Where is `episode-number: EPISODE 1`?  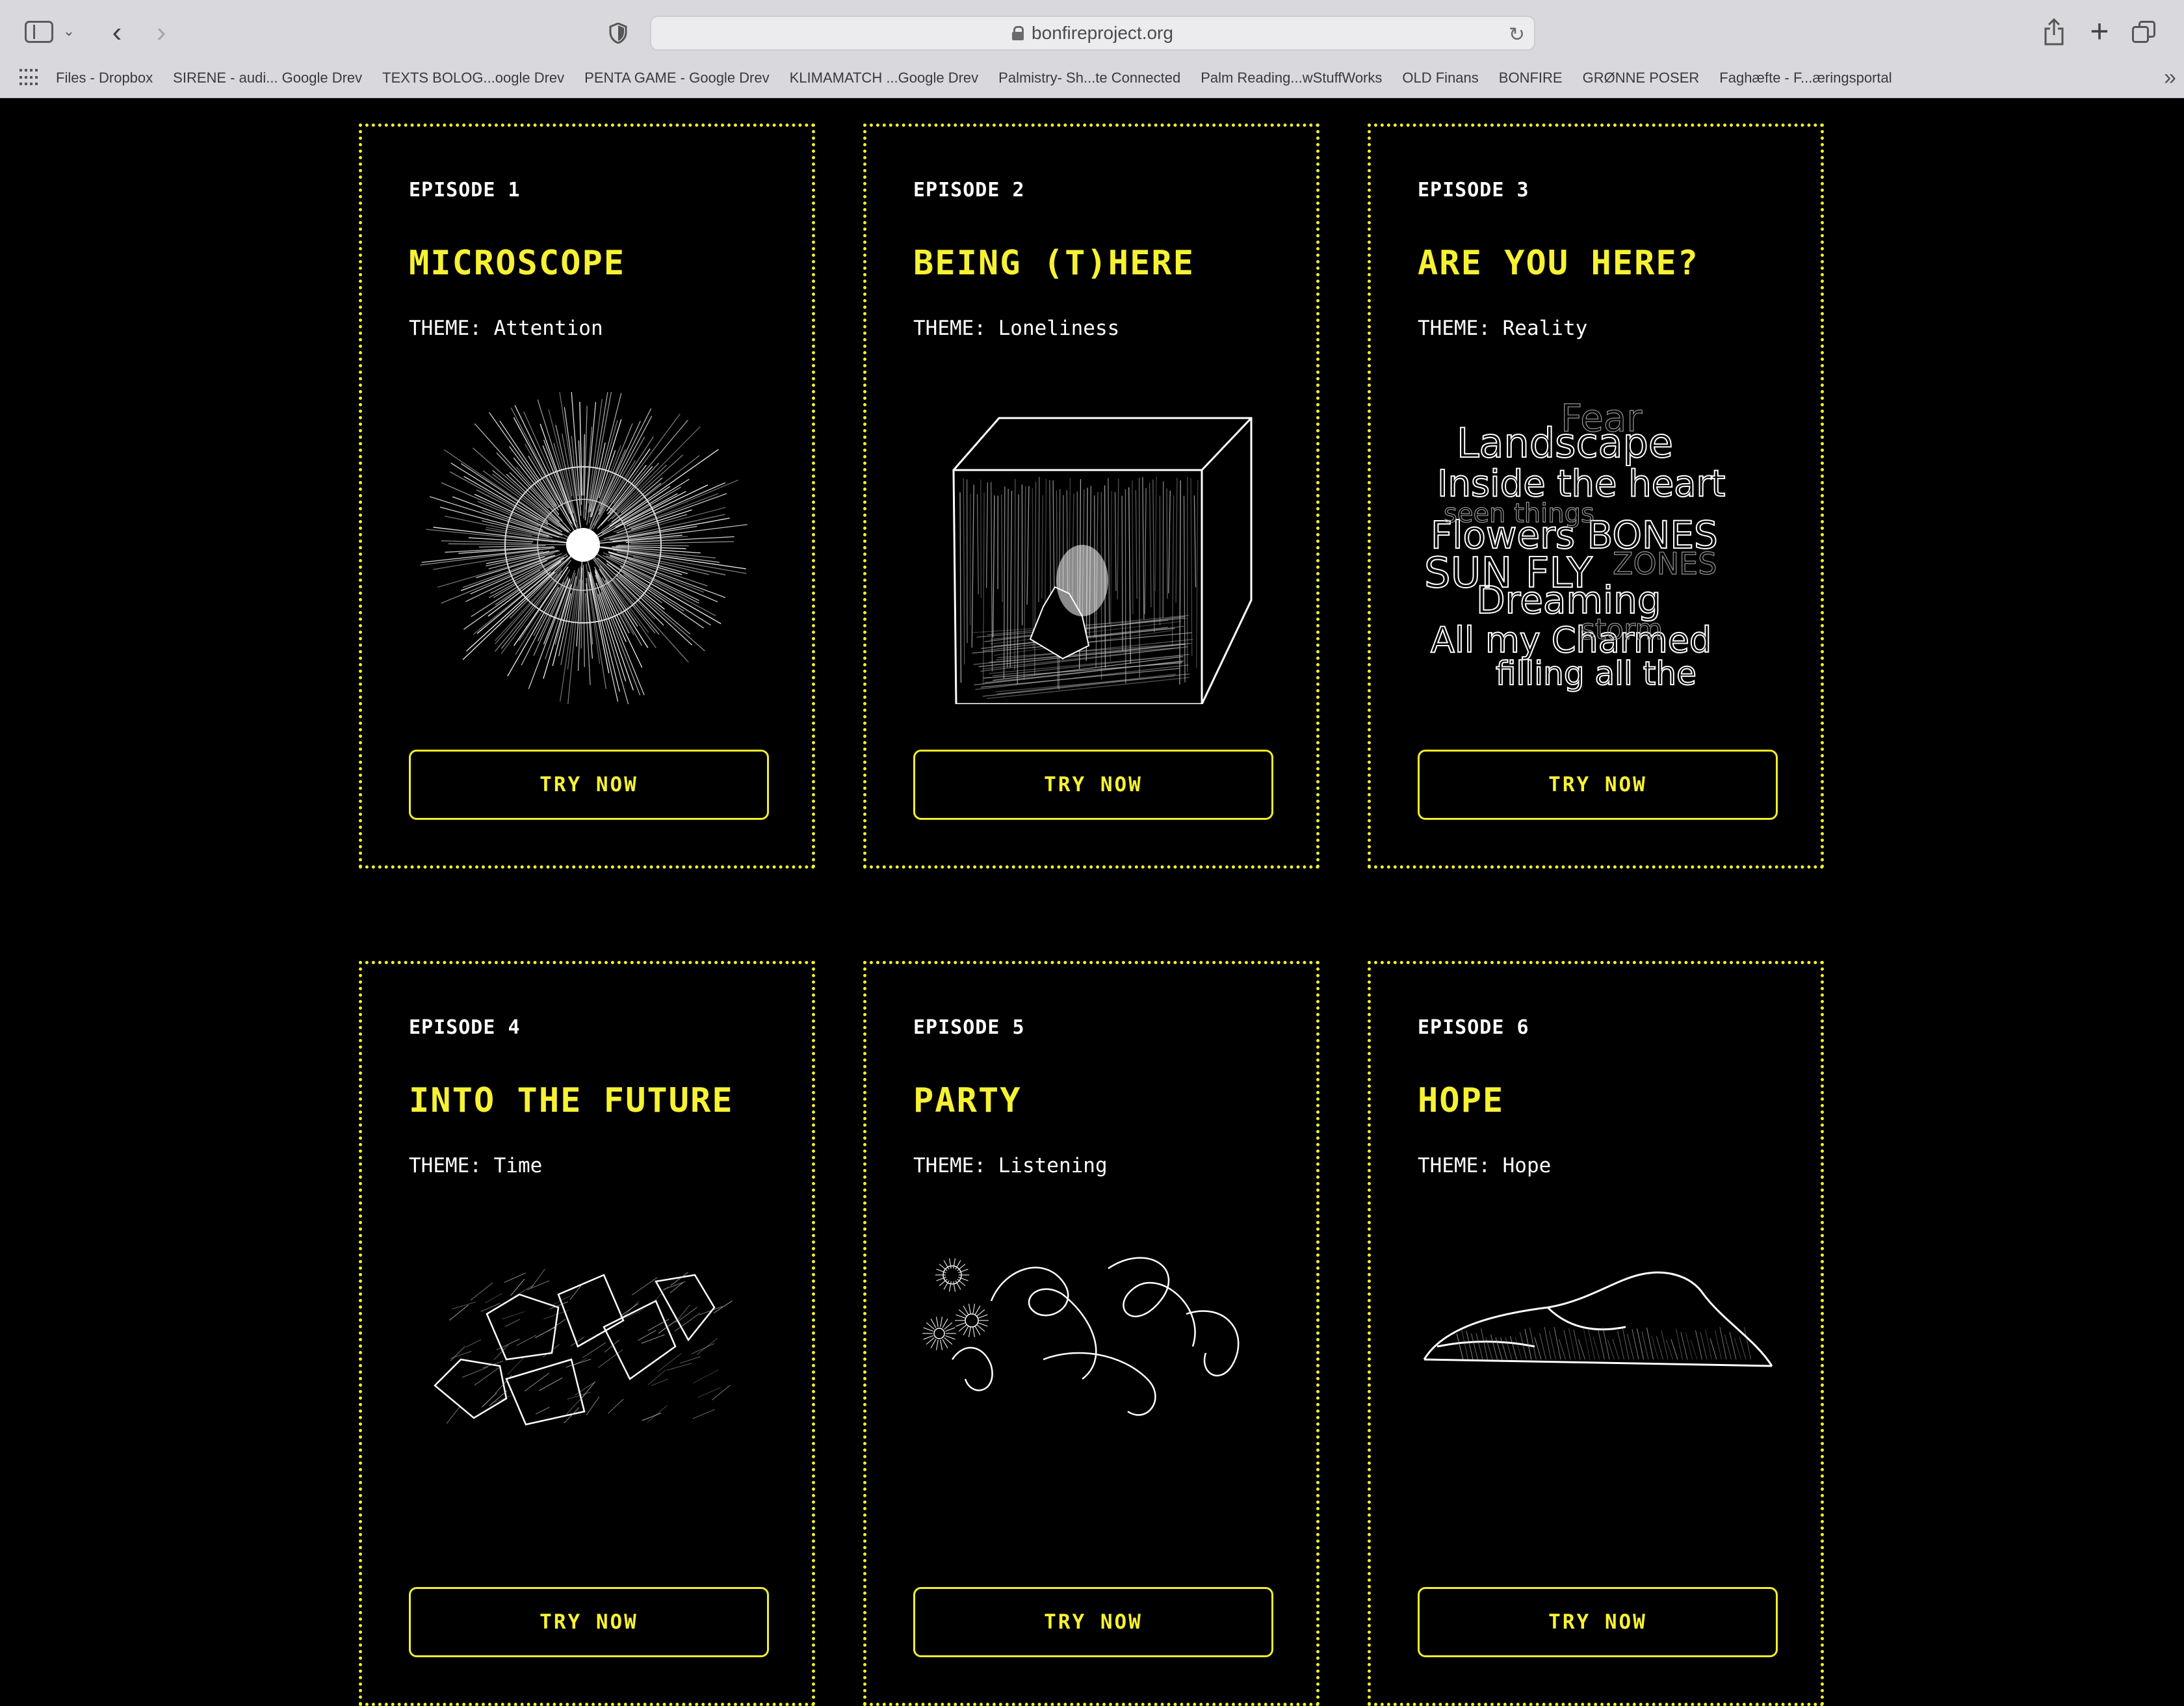 episode-number: EPISODE 1 is located at coordinates (465, 190).